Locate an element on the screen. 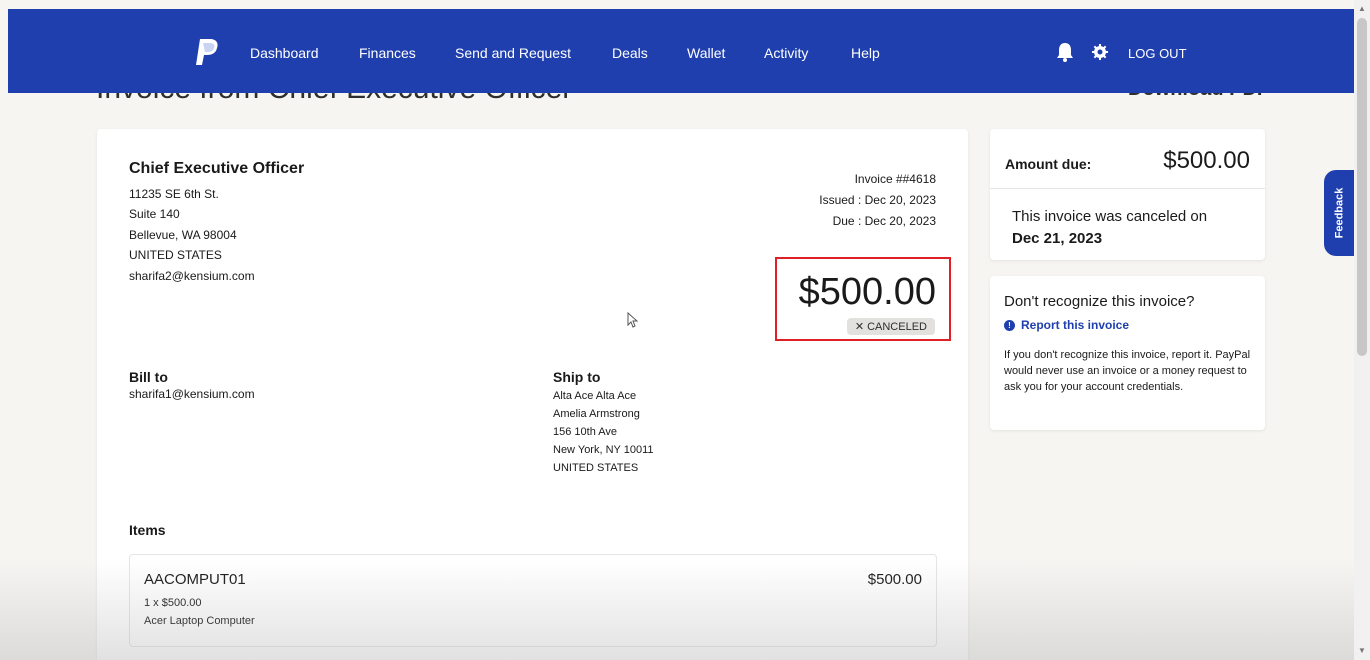 This screenshot has height=660, width=1370. nav-dashboard: Dashboard is located at coordinates (284, 53).